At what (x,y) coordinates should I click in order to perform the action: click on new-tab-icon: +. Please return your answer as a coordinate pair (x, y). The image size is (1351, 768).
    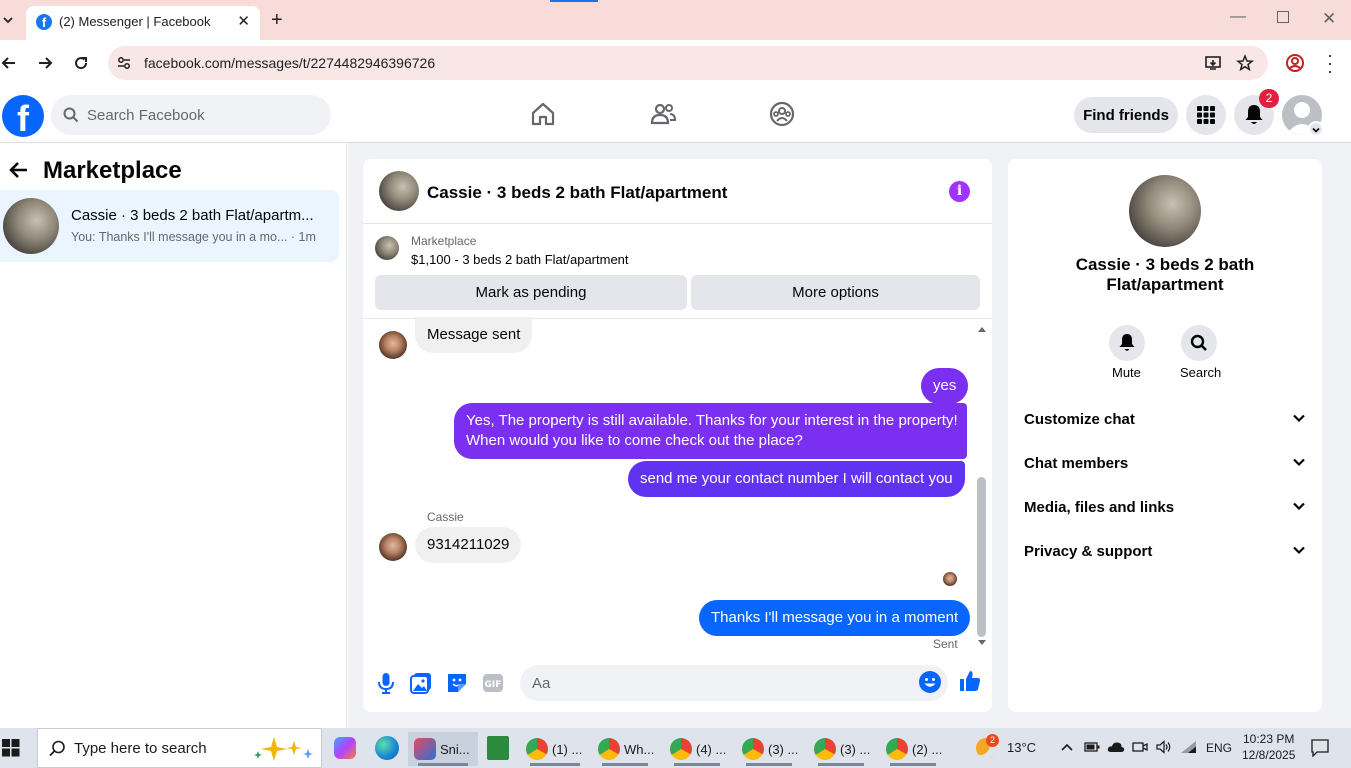
    Looking at the image, I should click on (277, 20).